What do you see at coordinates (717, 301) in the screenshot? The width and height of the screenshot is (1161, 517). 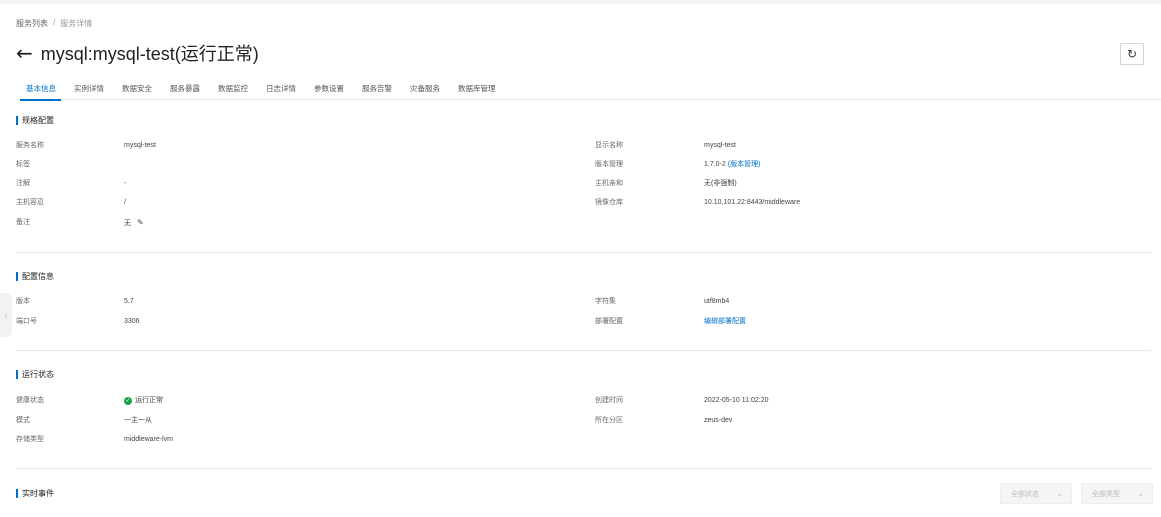 I see `charset-value: utf8mb4` at bounding box center [717, 301].